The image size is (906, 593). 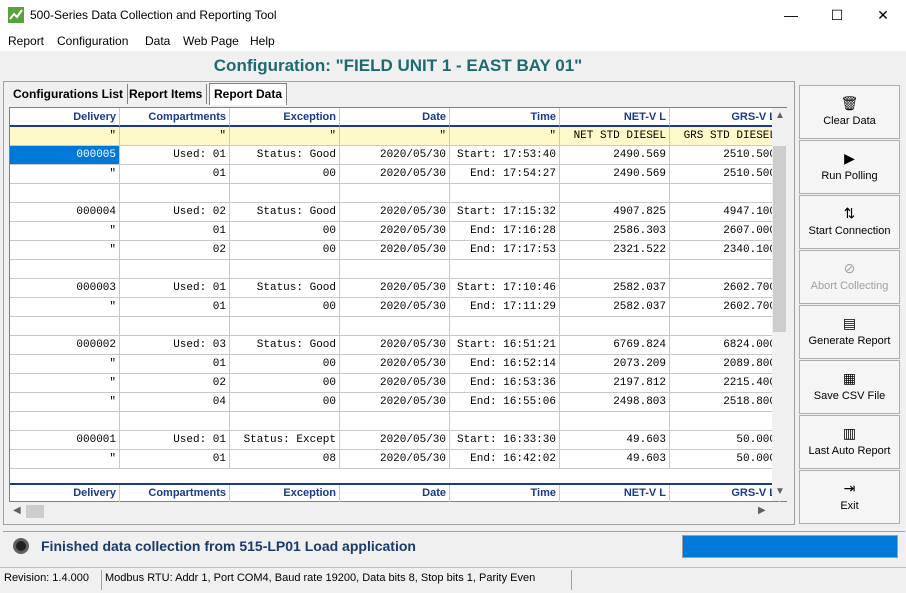 I want to click on cell-time: End: 17:54:27, so click(x=505, y=174).